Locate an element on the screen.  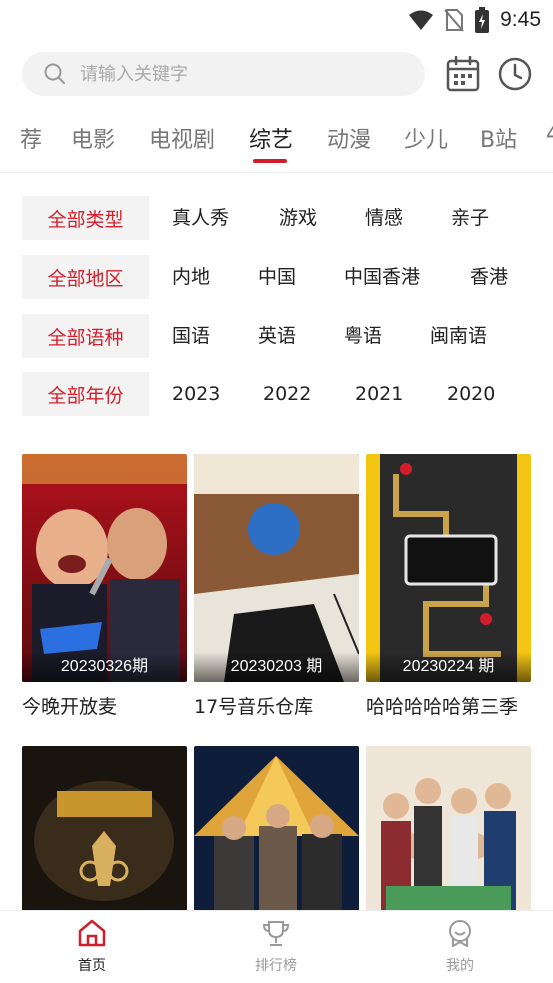
show-title: 今晚开放麦 is located at coordinates (104, 705).